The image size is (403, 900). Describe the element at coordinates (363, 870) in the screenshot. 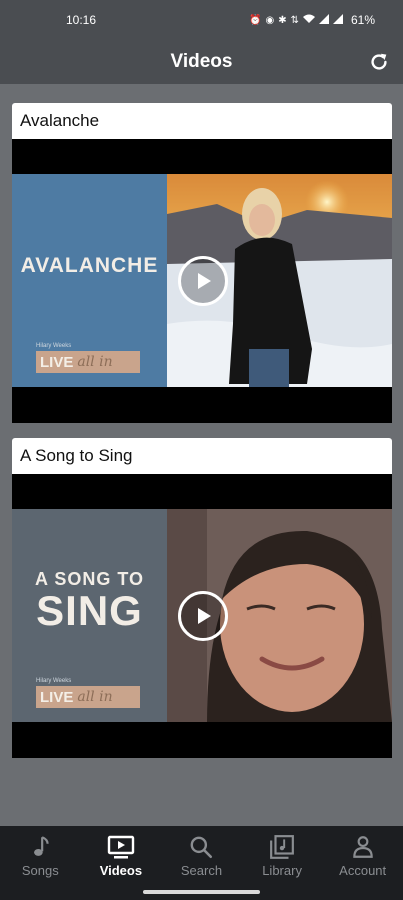

I see `nav-label: Account` at that location.